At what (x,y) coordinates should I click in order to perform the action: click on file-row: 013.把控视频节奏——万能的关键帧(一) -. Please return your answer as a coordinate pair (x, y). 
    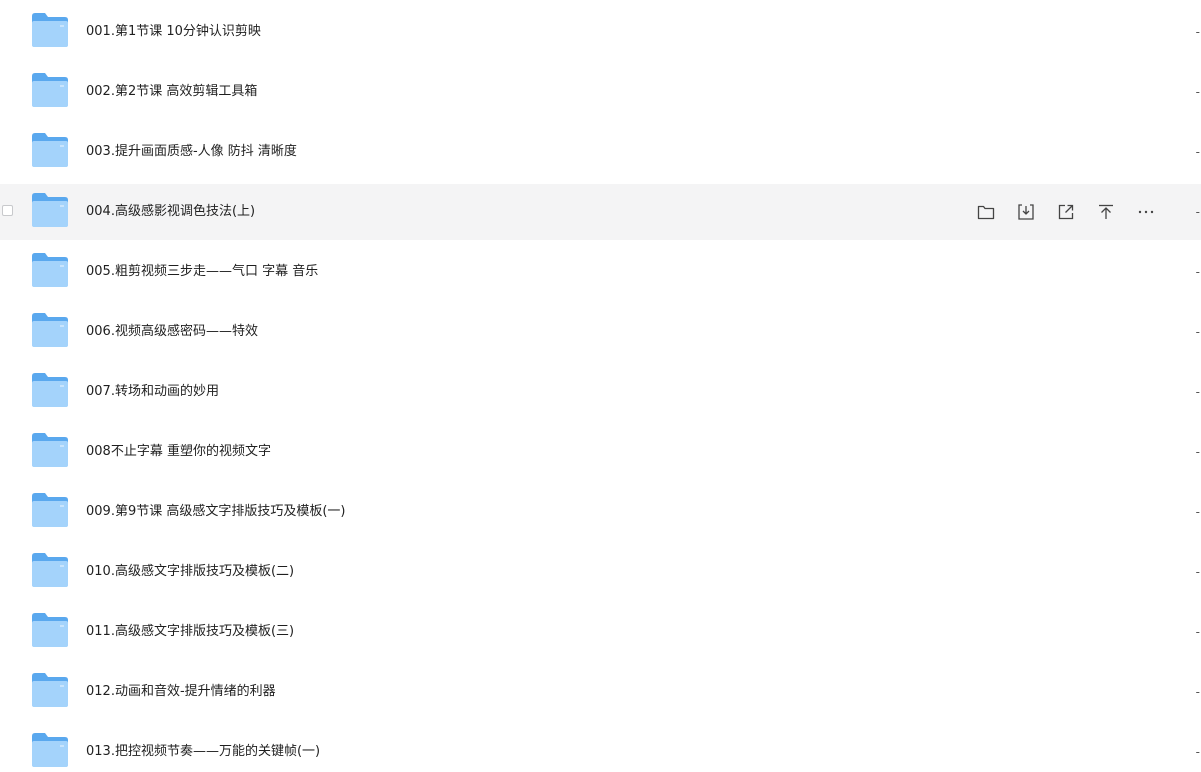
    Looking at the image, I should click on (600, 748).